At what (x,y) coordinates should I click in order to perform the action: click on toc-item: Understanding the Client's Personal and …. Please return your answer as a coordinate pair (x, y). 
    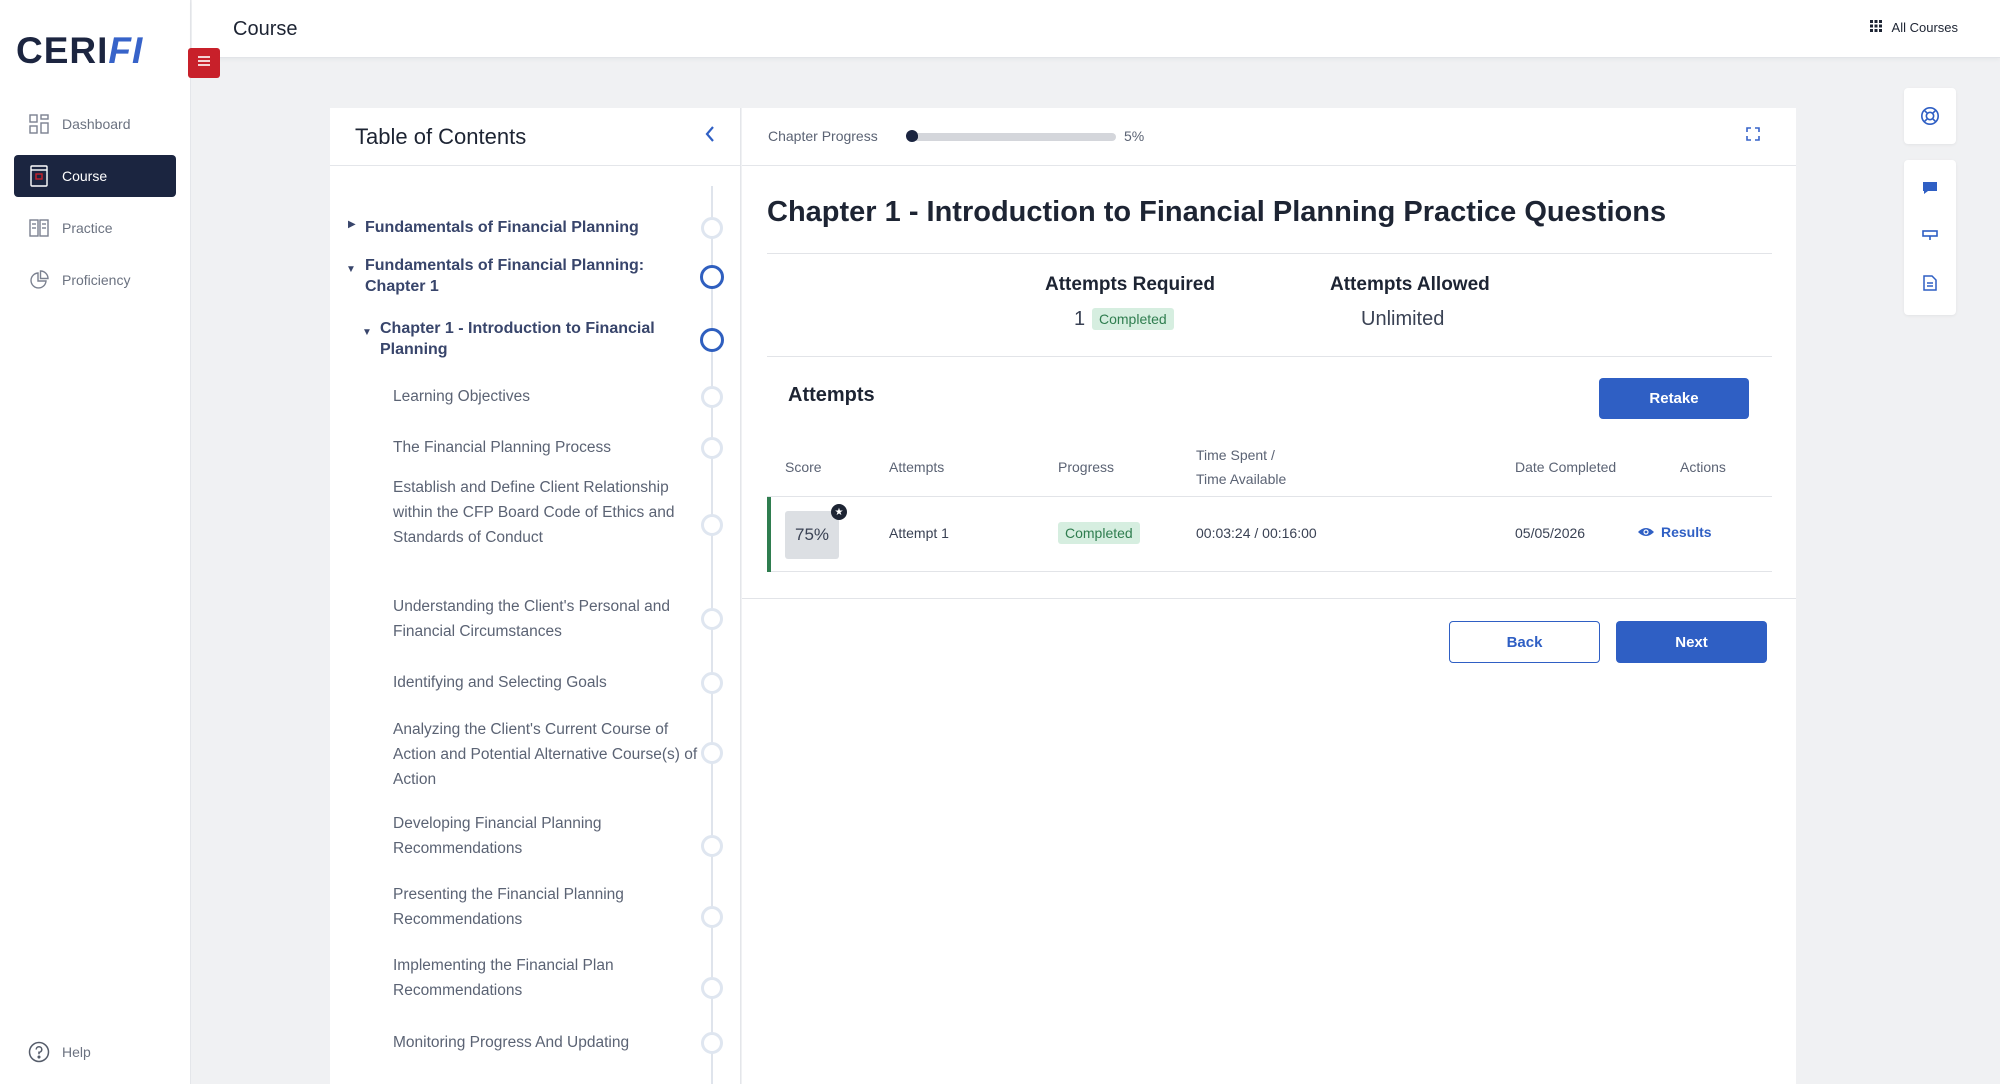
    Looking at the image, I should click on (535, 619).